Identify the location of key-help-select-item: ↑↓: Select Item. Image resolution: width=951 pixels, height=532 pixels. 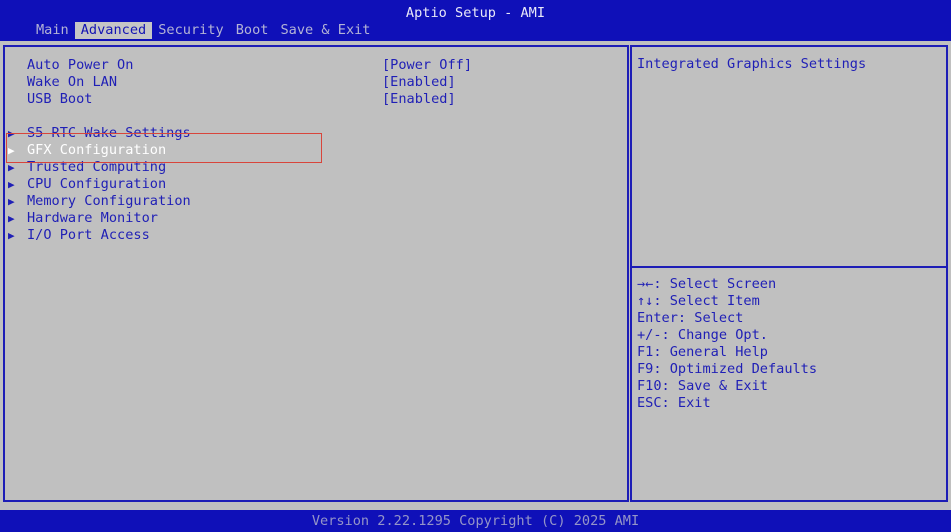
(698, 301).